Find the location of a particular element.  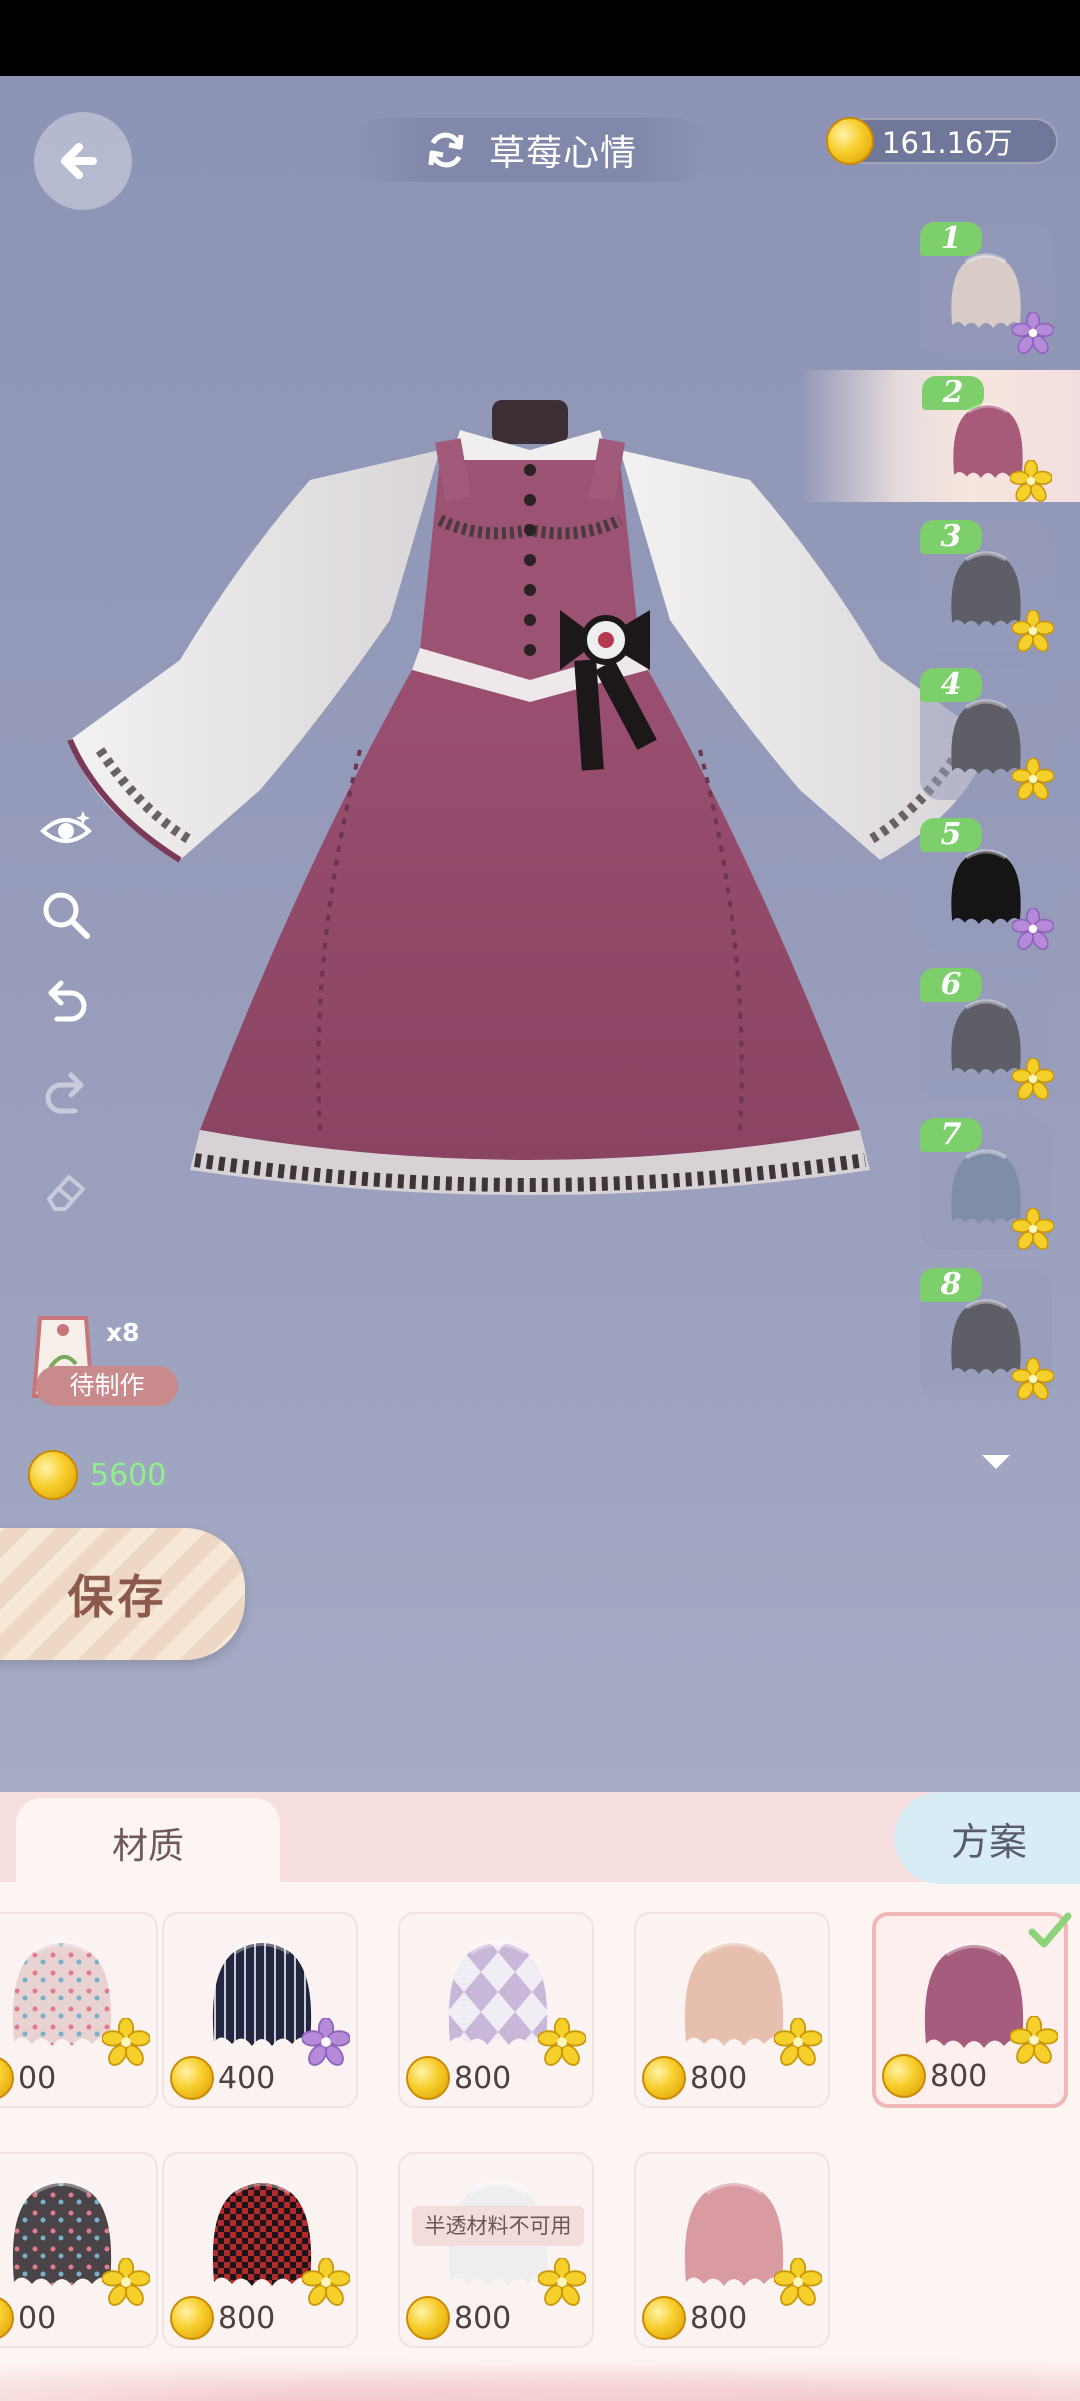

layer-item-5: 5 is located at coordinates (987, 884).